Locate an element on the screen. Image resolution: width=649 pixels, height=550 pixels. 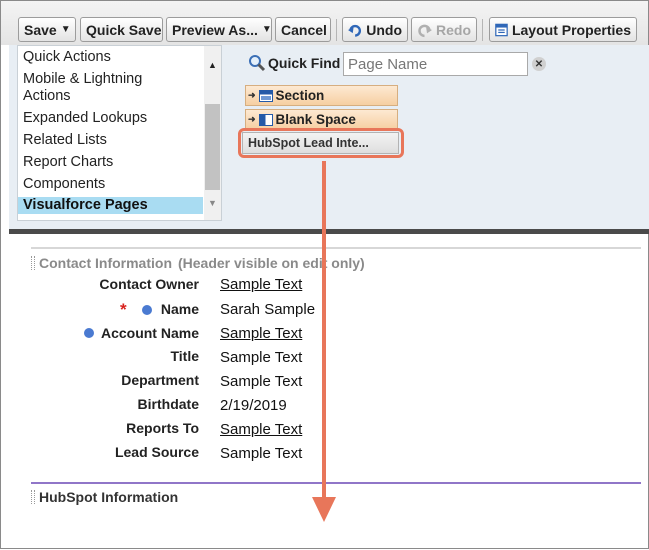
palette-item-blank-space: ➜ Blank Space is located at coordinates (321, 119).